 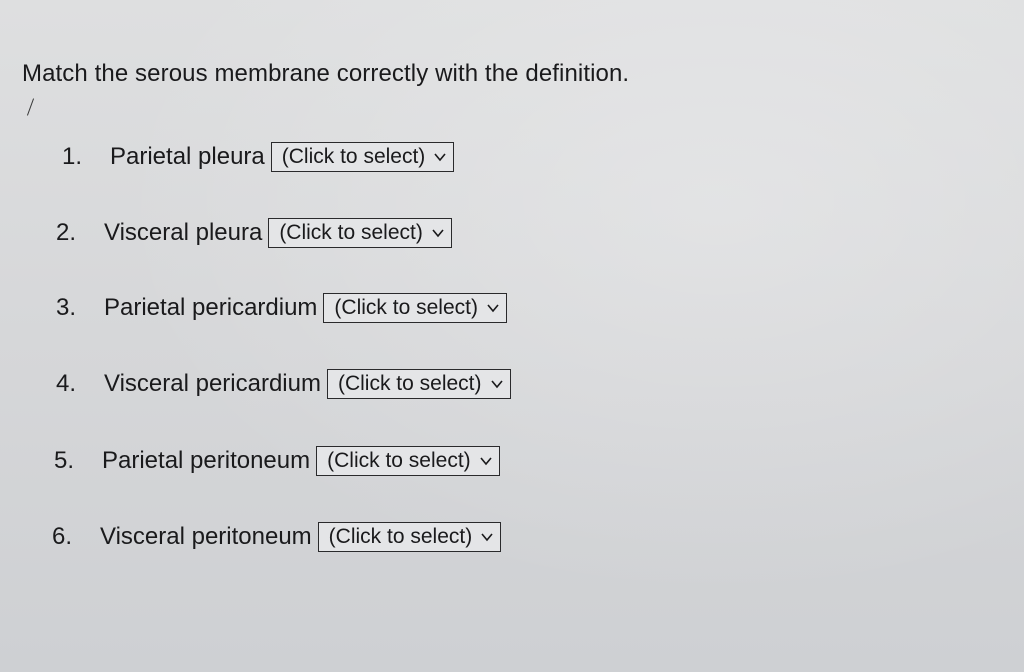 What do you see at coordinates (66, 307) in the screenshot?
I see `item-number: 3.` at bounding box center [66, 307].